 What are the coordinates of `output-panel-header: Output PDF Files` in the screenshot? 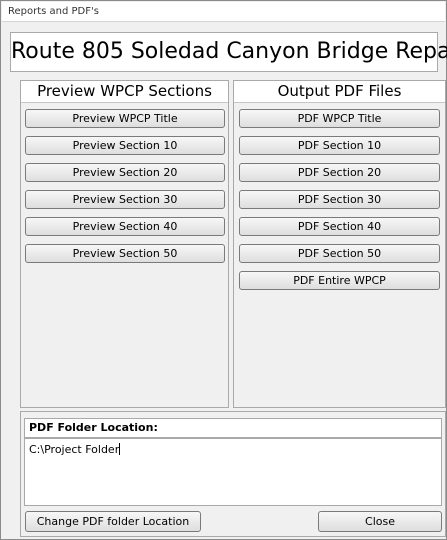 It's located at (339, 92).